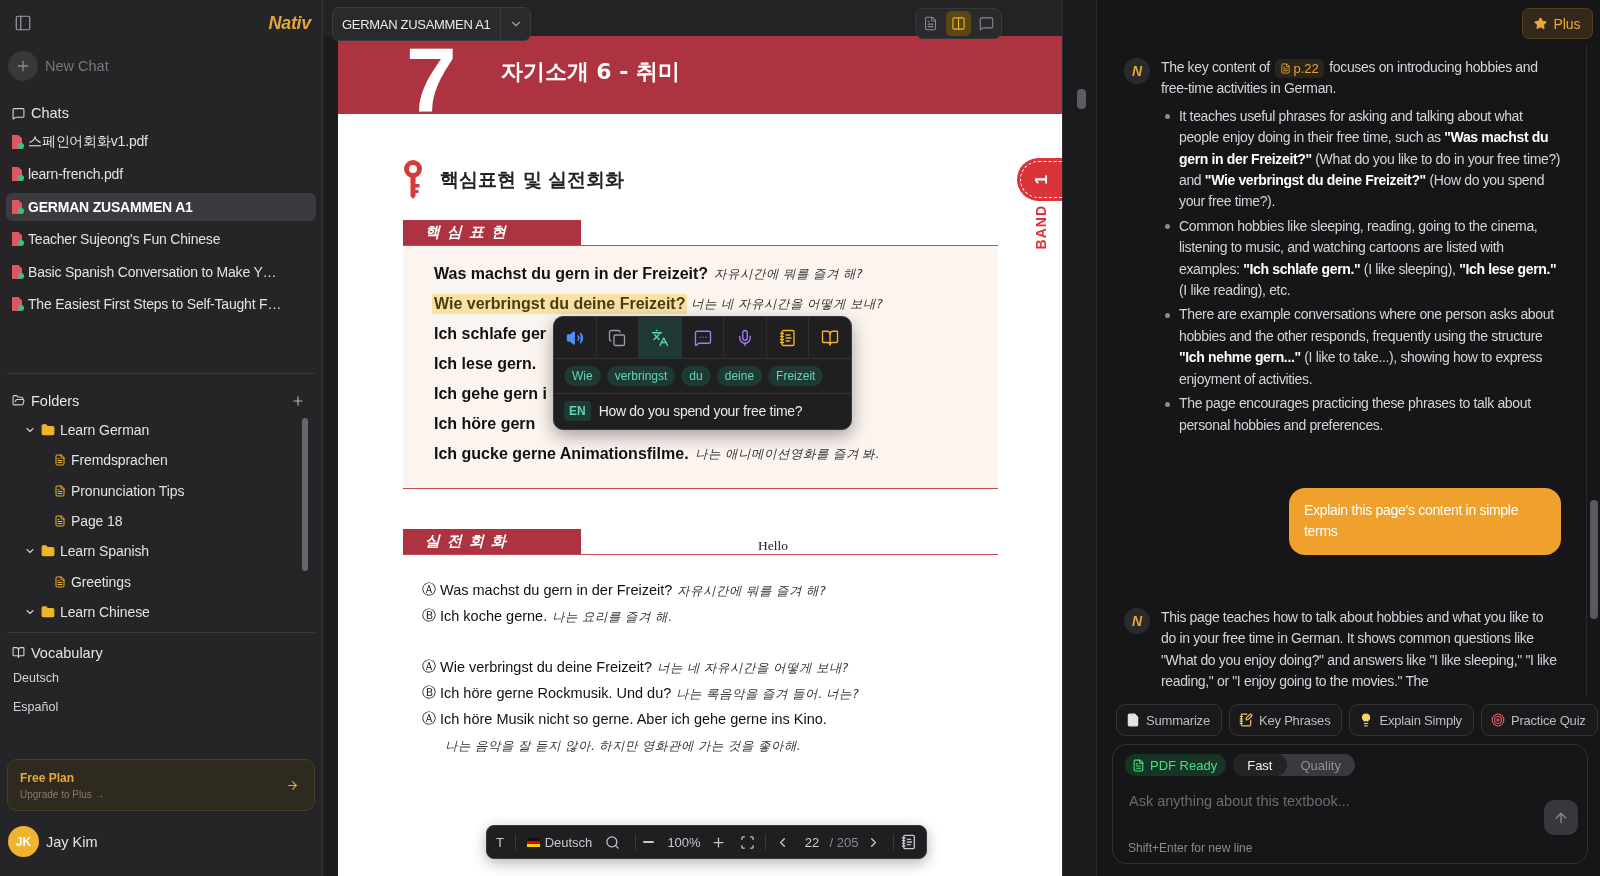 This screenshot has width=1600, height=876. What do you see at coordinates (612, 842) in the screenshot?
I see `search-icon` at bounding box center [612, 842].